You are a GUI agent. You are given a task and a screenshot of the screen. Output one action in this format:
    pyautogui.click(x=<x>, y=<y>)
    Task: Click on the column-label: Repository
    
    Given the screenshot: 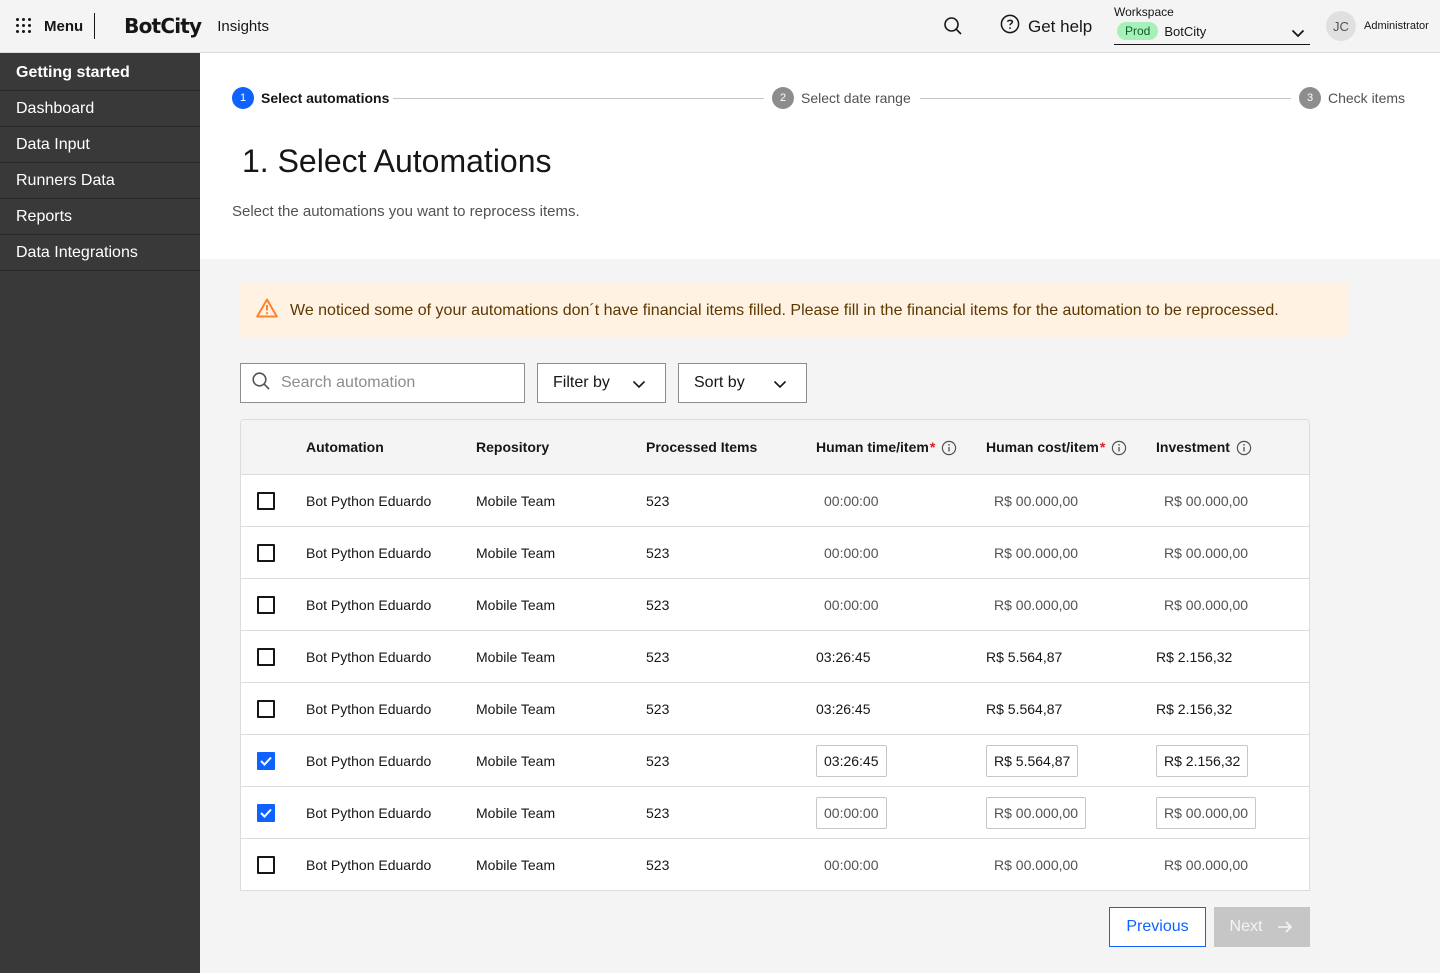 What is the action you would take?
    pyautogui.click(x=513, y=447)
    